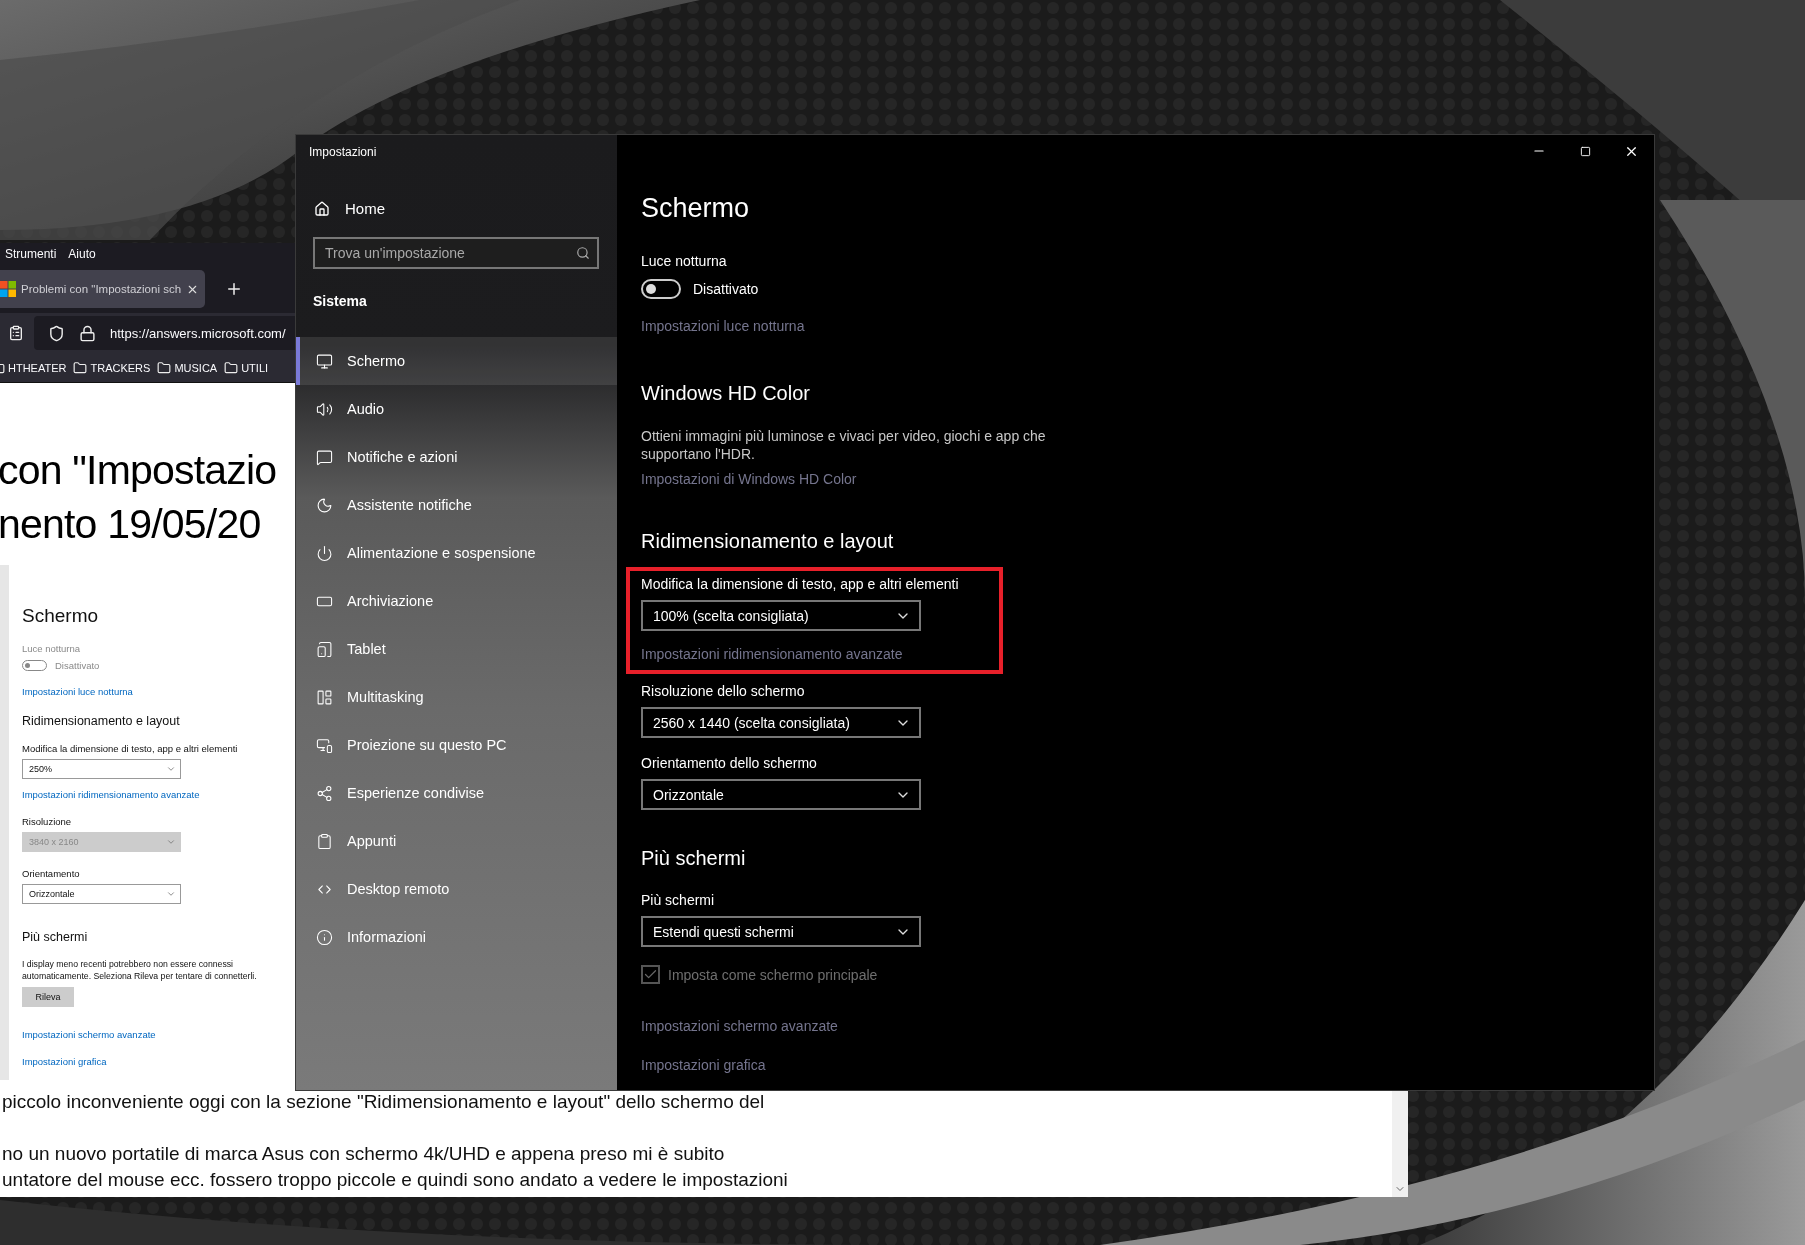  Describe the element at coordinates (363, 1154) in the screenshot. I see `post-text: no un nuovo portatile di marca Asus con schermo 4k/UHD e appena preso mi è subito` at that location.